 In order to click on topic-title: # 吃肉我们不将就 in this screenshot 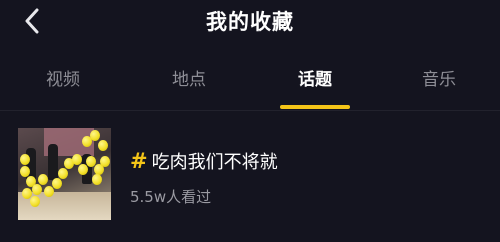, I will do `click(204, 161)`.